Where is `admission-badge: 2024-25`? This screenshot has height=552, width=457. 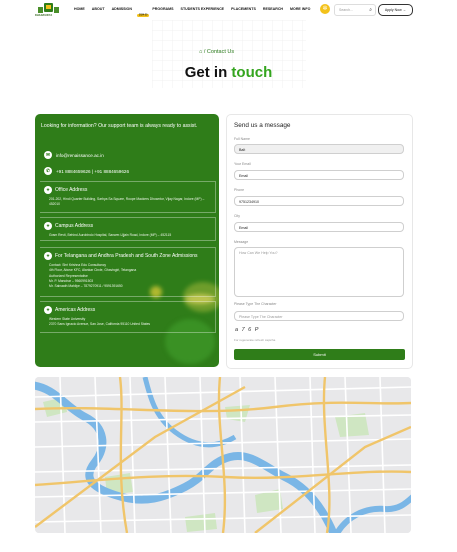
admission-badge: 2024-25 is located at coordinates (143, 15).